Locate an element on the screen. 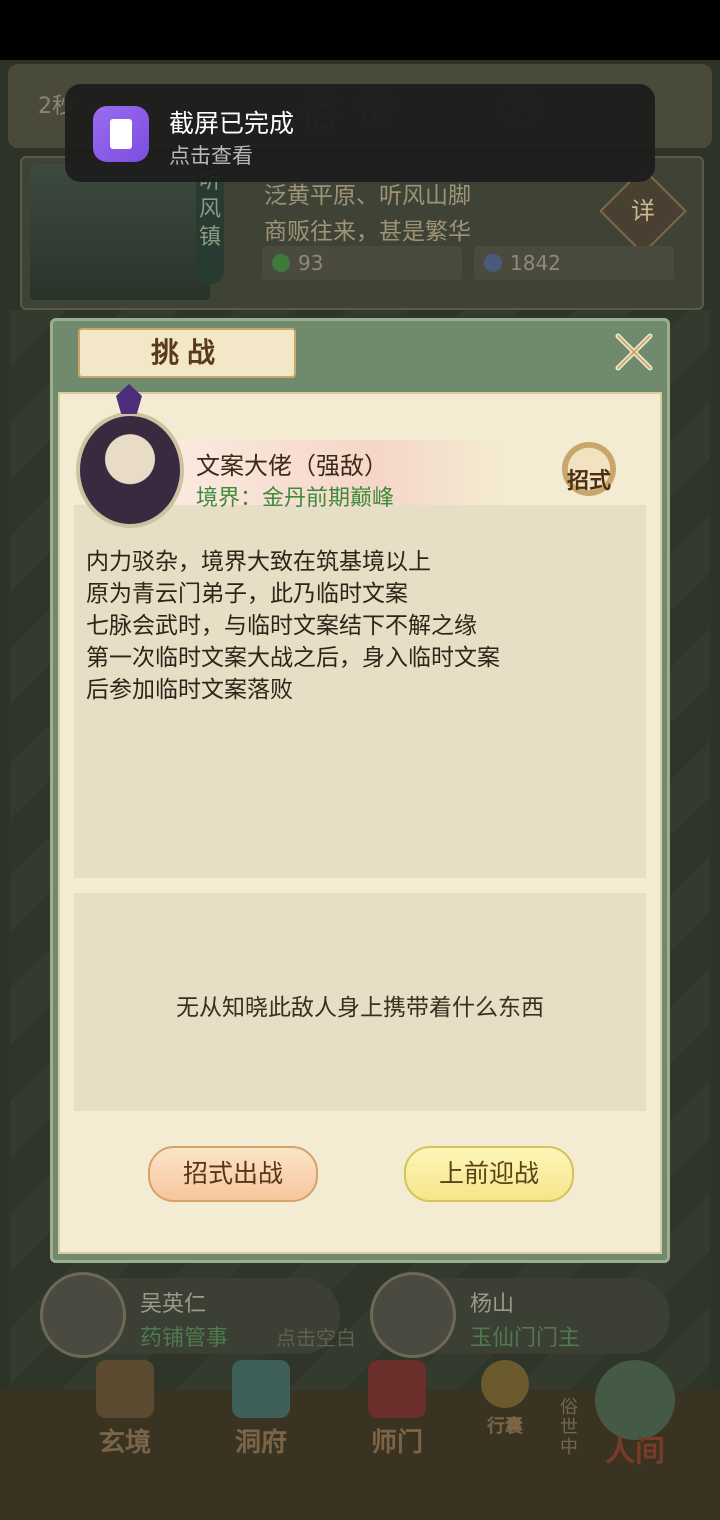 The height and width of the screenshot is (1520, 720). nav-xuanjing: 玄境 is located at coordinates (125, 1409).